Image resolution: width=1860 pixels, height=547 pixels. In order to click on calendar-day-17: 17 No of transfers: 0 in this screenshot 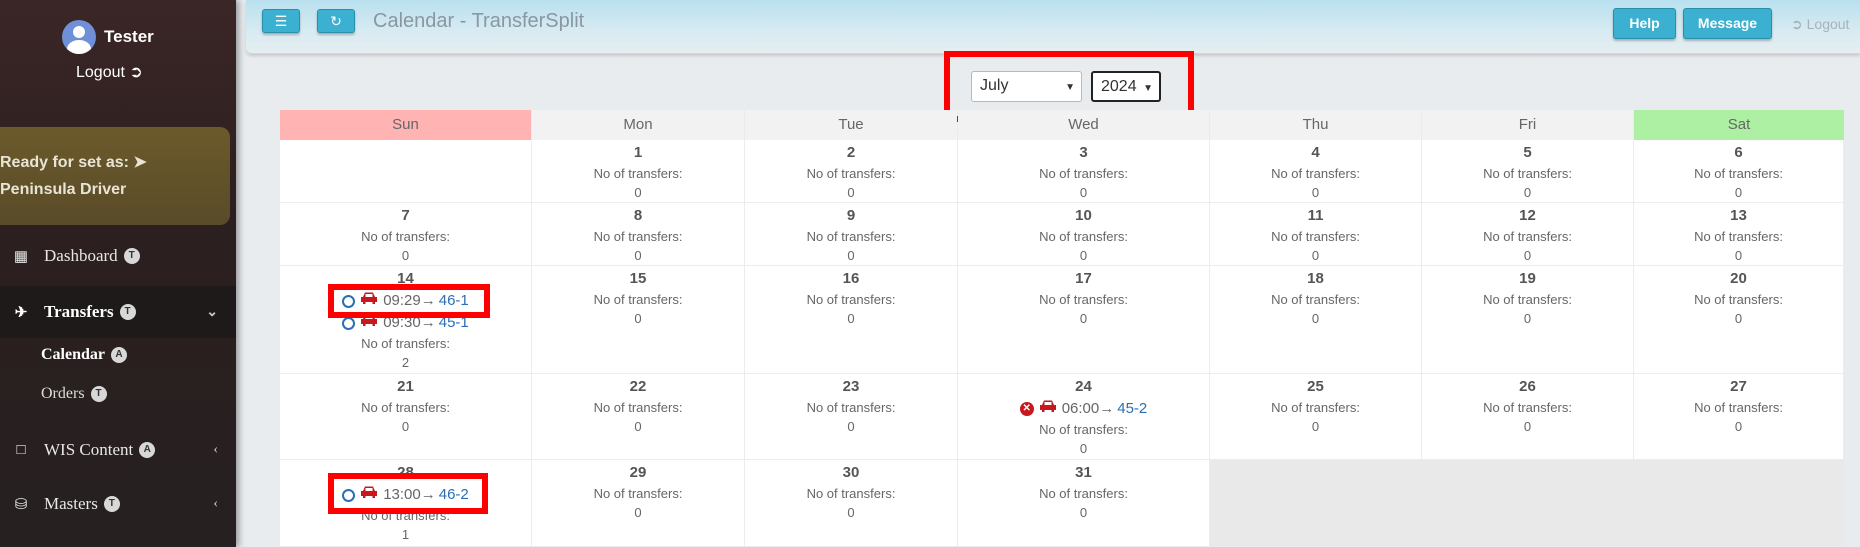, I will do `click(1084, 320)`.